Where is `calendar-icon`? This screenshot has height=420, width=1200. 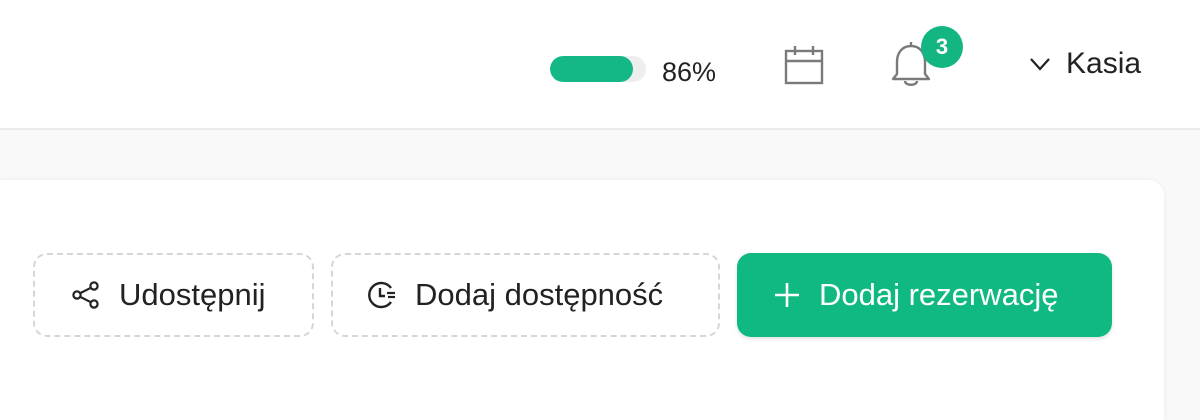
calendar-icon is located at coordinates (804, 65).